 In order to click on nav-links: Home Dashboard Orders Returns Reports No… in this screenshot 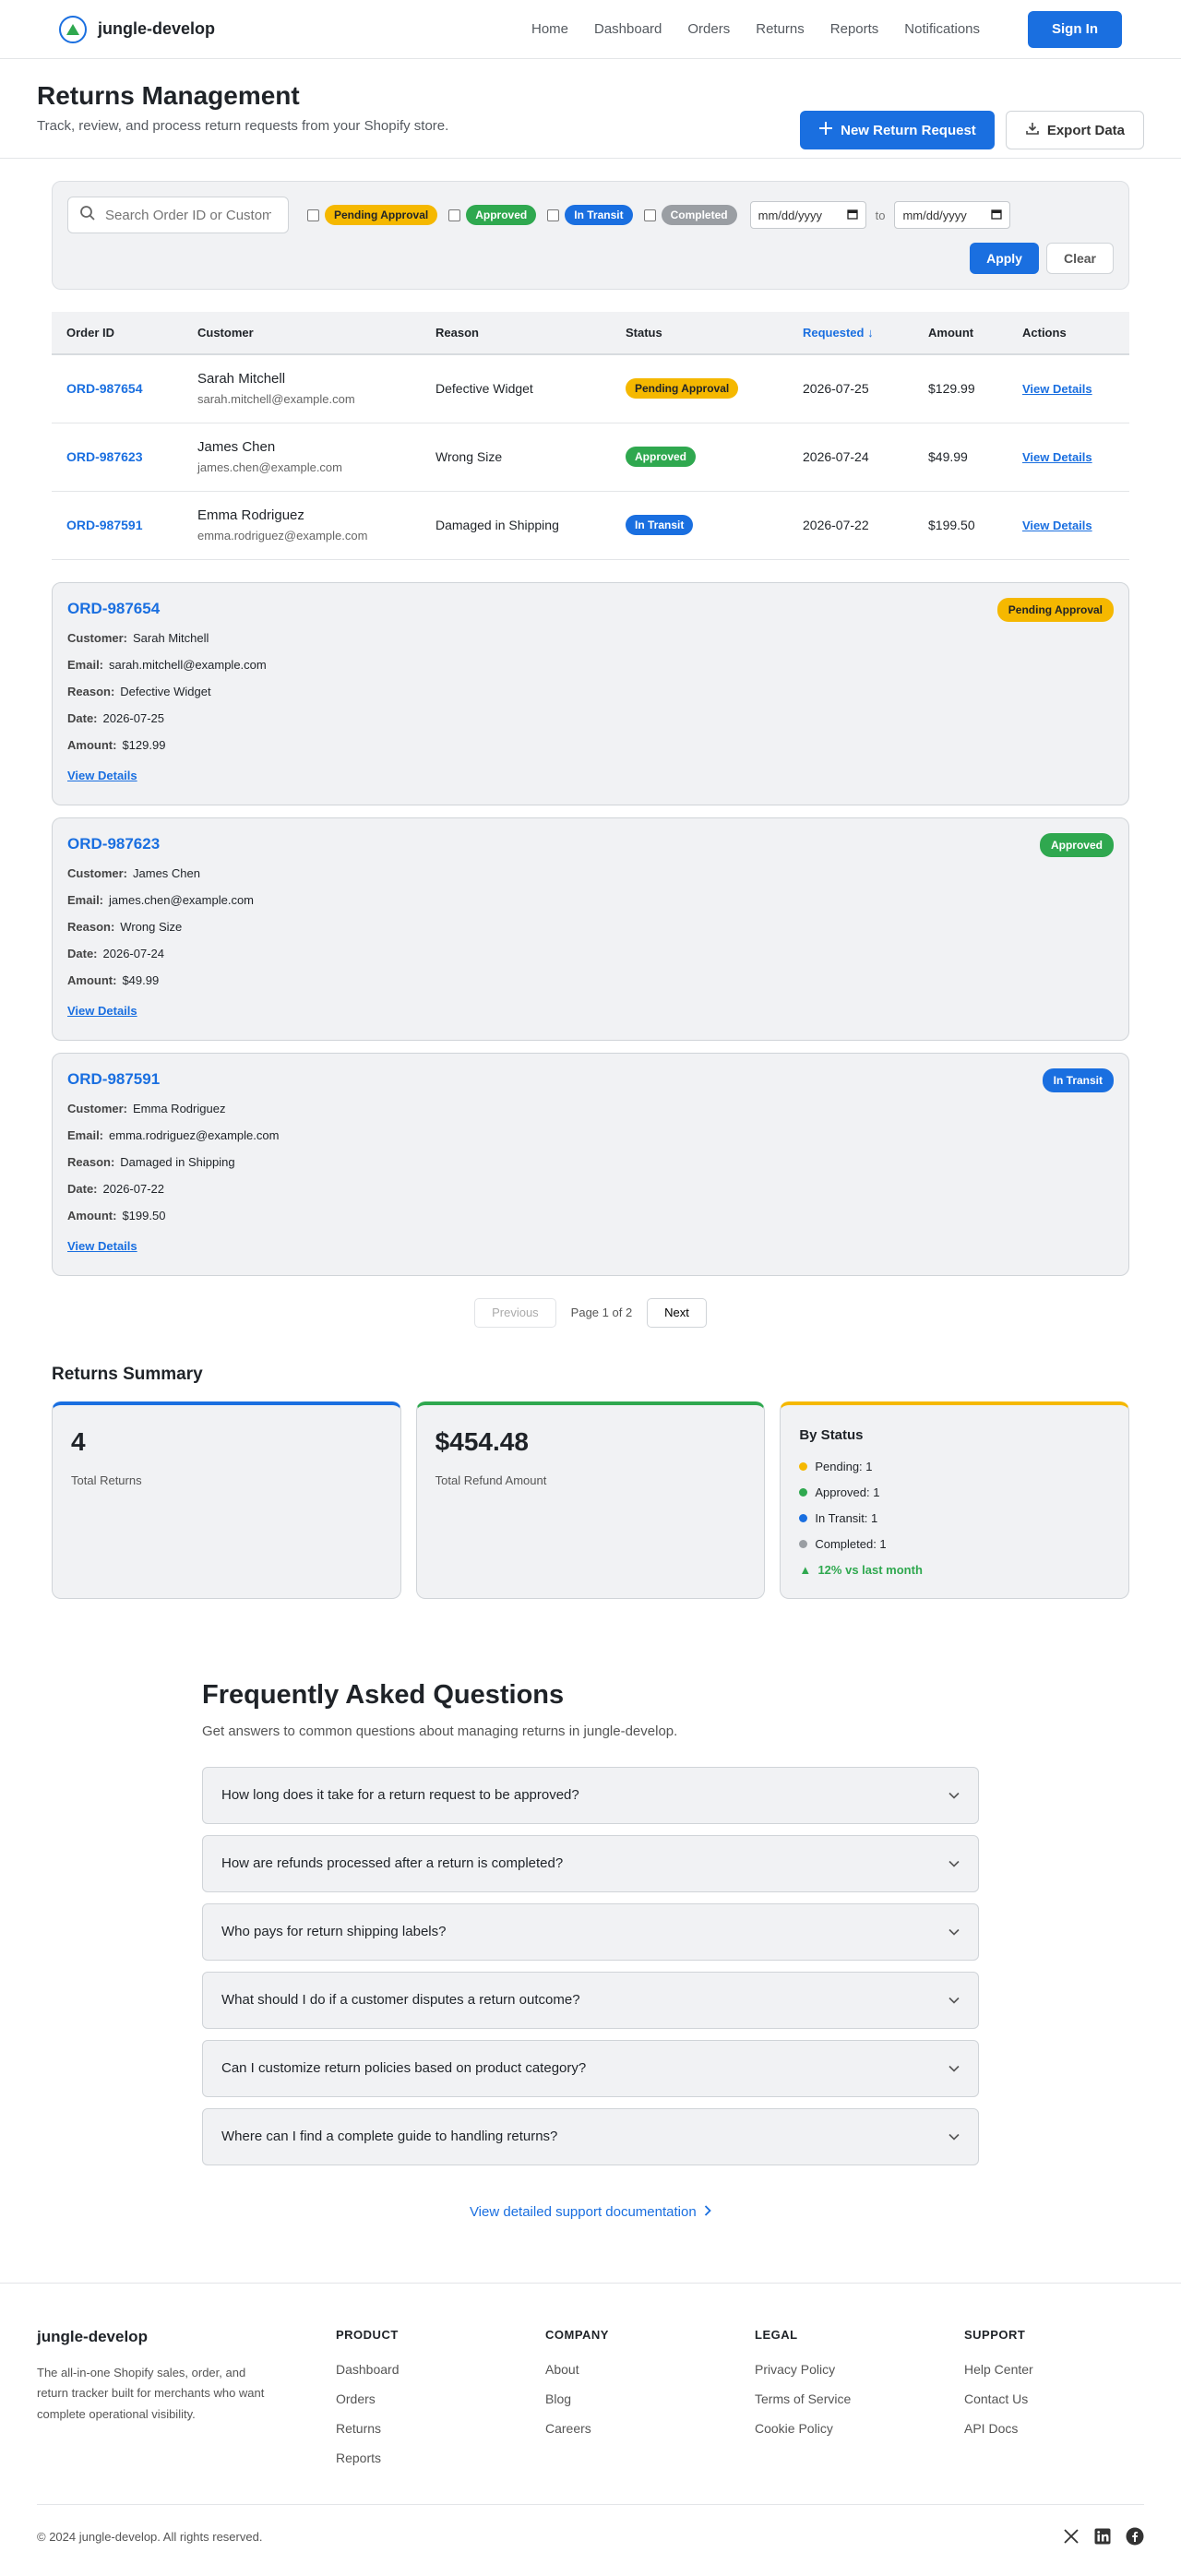, I will do `click(826, 29)`.